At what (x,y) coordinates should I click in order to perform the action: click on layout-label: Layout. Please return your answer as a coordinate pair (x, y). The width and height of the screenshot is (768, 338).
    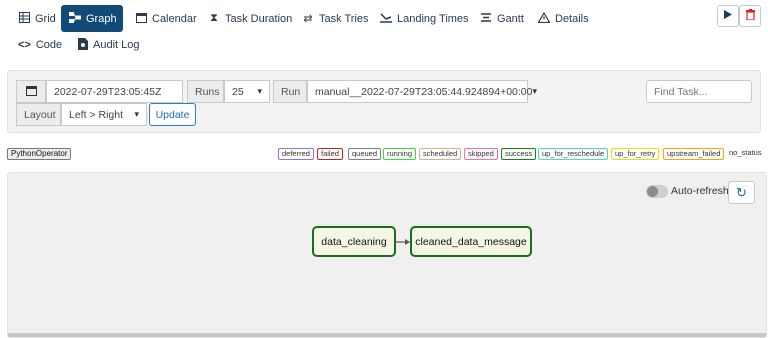
    Looking at the image, I should click on (38, 114).